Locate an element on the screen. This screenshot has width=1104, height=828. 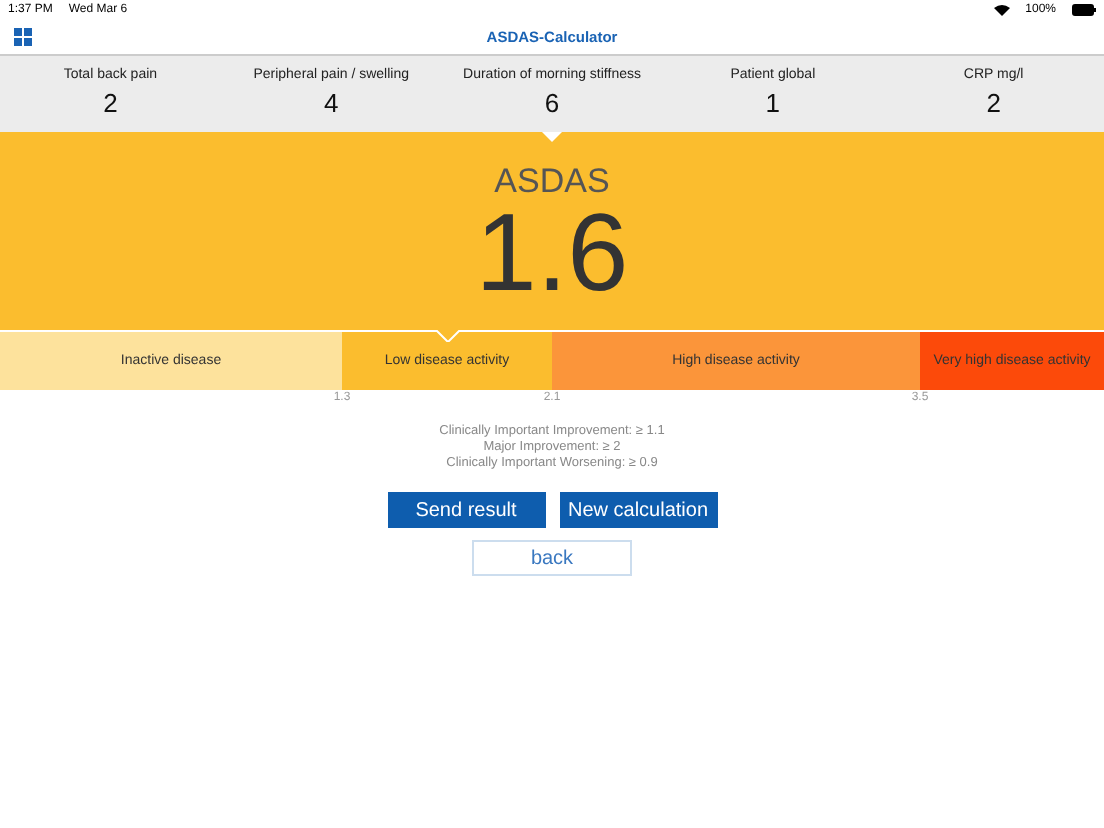
result-value: 1.6 is located at coordinates (552, 253).